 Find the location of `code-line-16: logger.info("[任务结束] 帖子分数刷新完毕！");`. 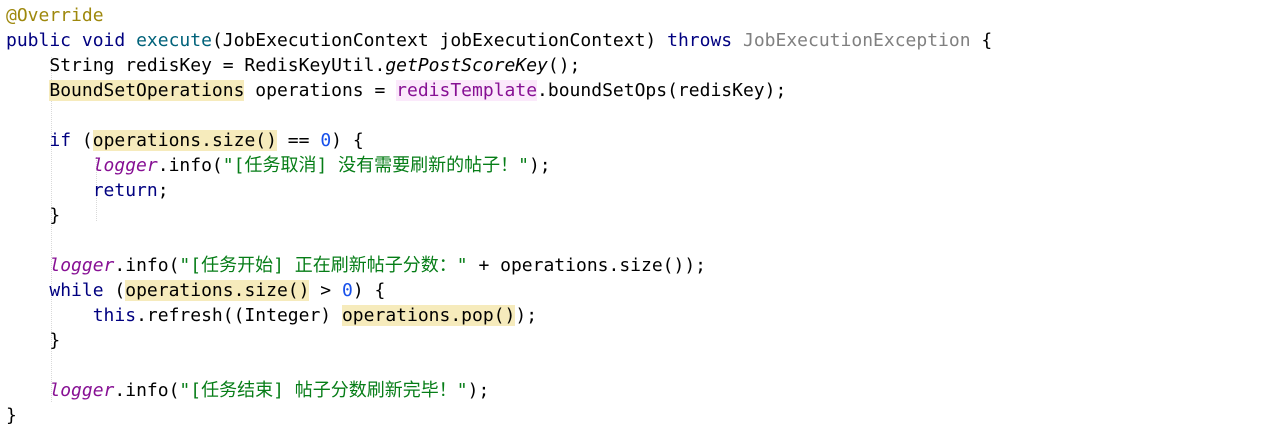

code-line-16: logger.info("[任务结束] 帖子分数刷新完毕！"); is located at coordinates (499, 390).